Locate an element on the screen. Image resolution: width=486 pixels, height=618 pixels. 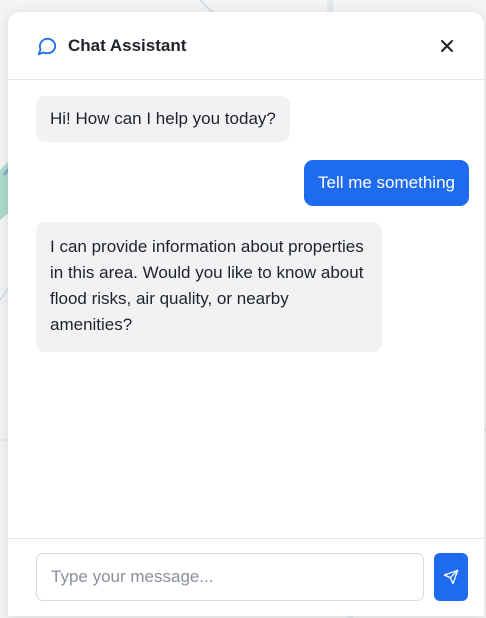
send-button is located at coordinates (451, 577).